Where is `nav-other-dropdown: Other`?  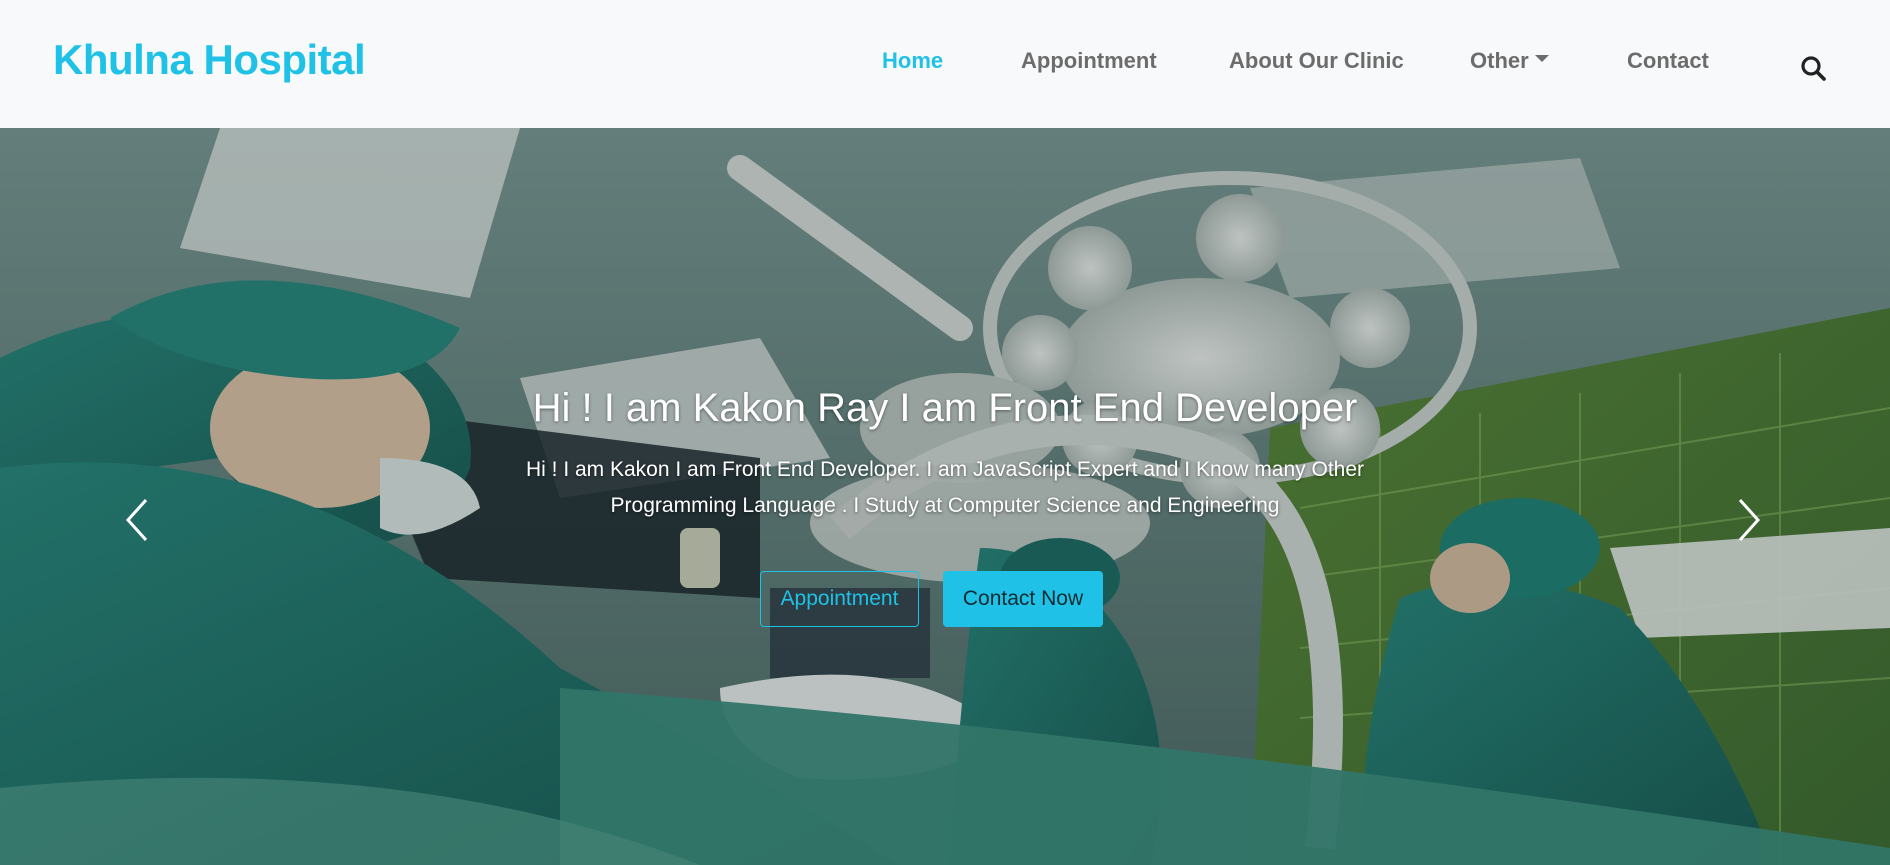 nav-other-dropdown: Other is located at coordinates (1509, 61).